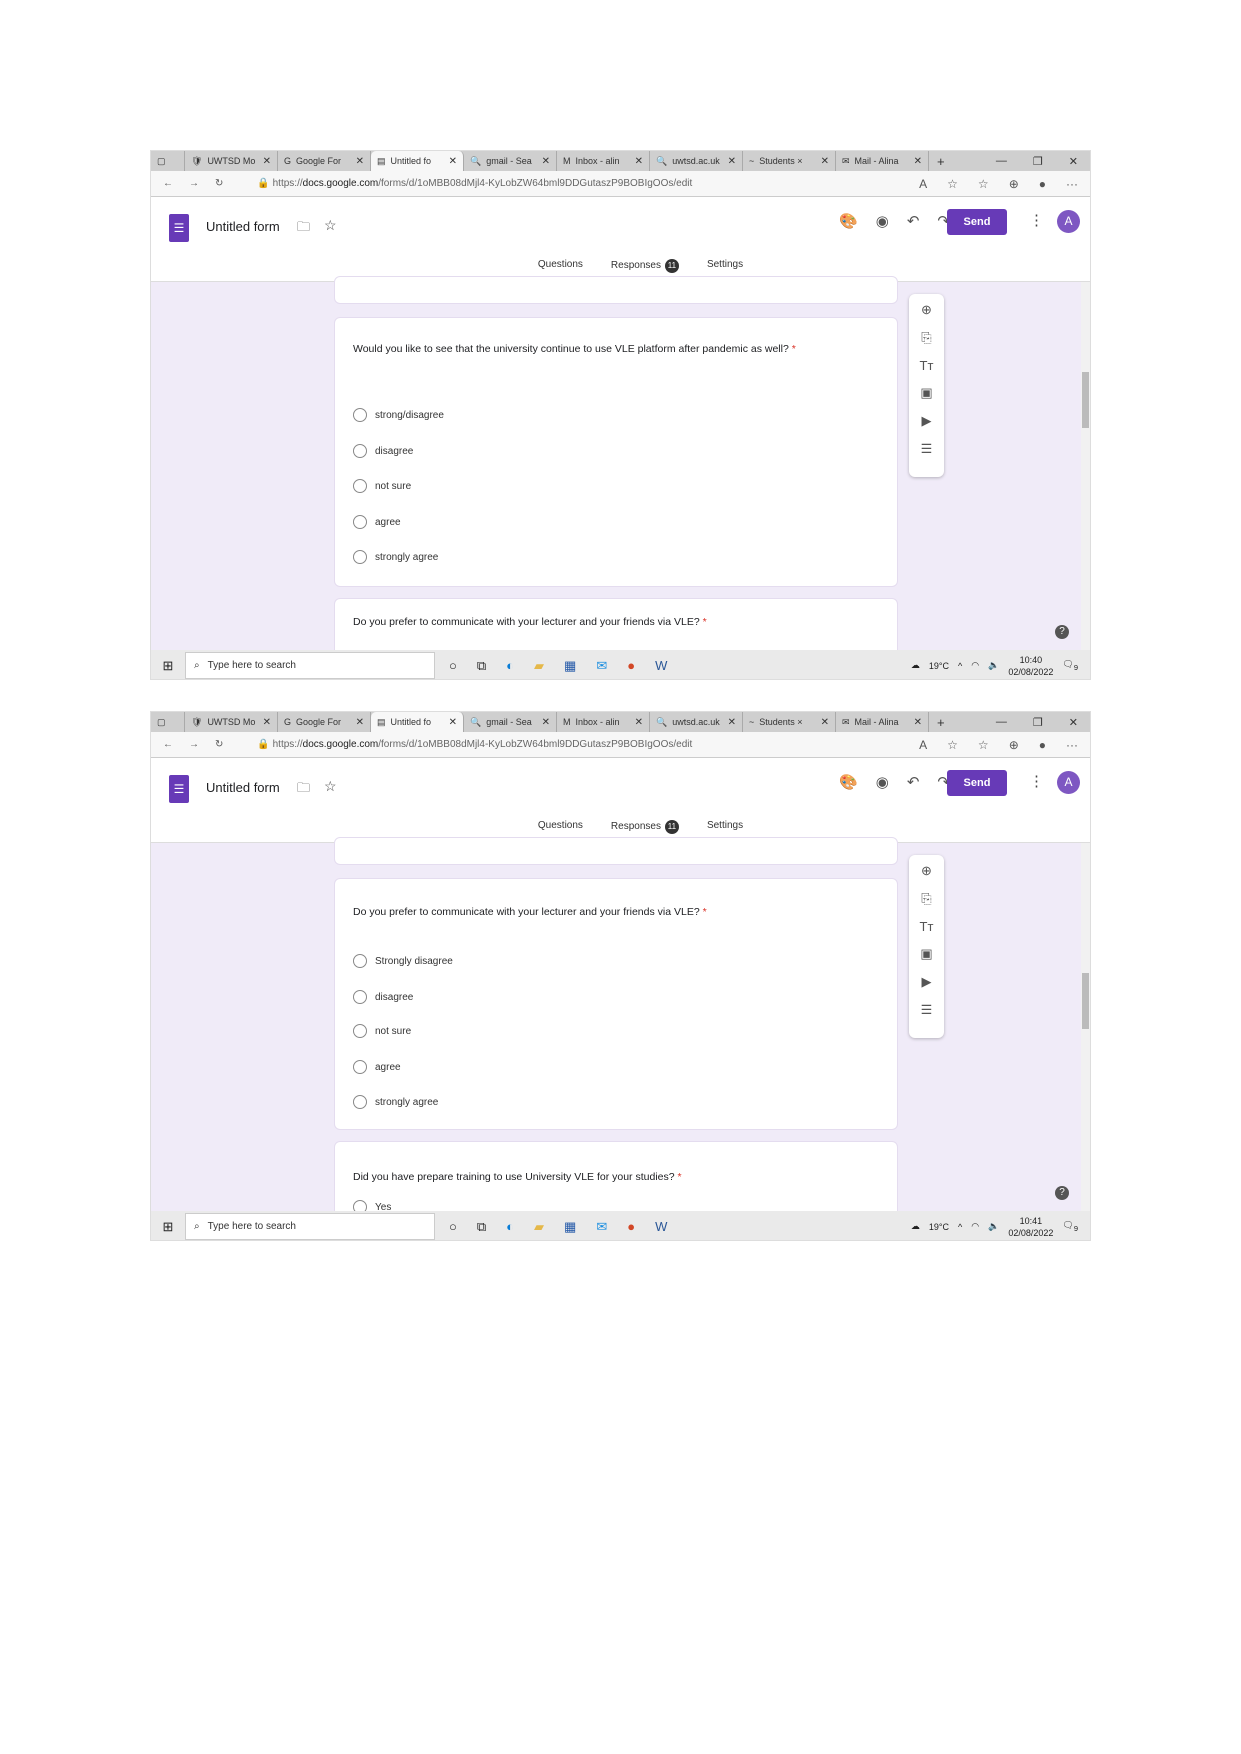 The height and width of the screenshot is (1754, 1241). Describe the element at coordinates (1070, 665) in the screenshot. I see `notifications-icon: 🗨9` at that location.